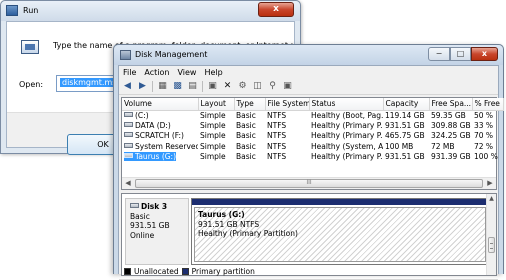 The width and height of the screenshot is (506, 280). I want to click on menu-help: Help, so click(213, 72).